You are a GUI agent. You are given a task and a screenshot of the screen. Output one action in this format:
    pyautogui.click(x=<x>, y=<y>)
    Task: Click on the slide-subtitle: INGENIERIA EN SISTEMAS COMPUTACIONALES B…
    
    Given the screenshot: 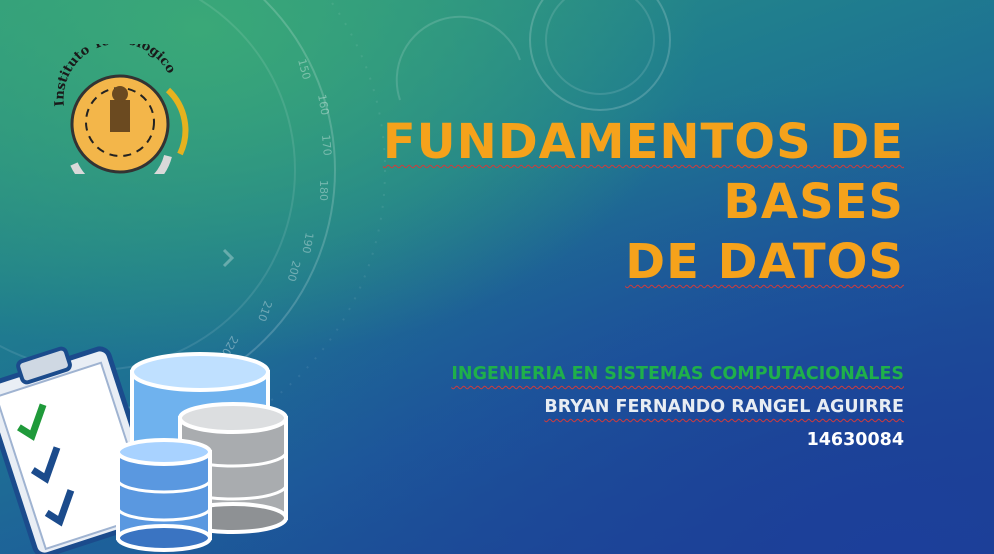 What is the action you would take?
    pyautogui.click(x=624, y=407)
    